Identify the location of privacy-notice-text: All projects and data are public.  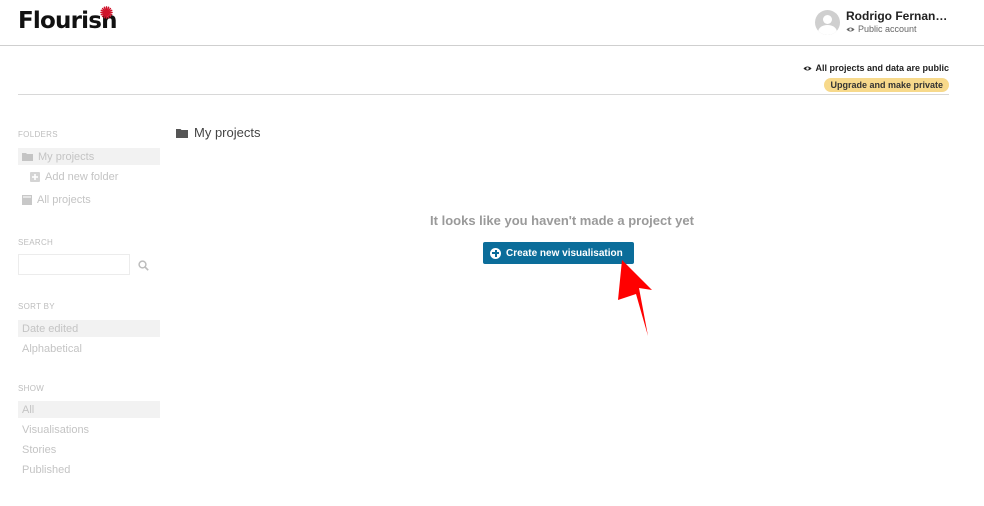
(882, 68).